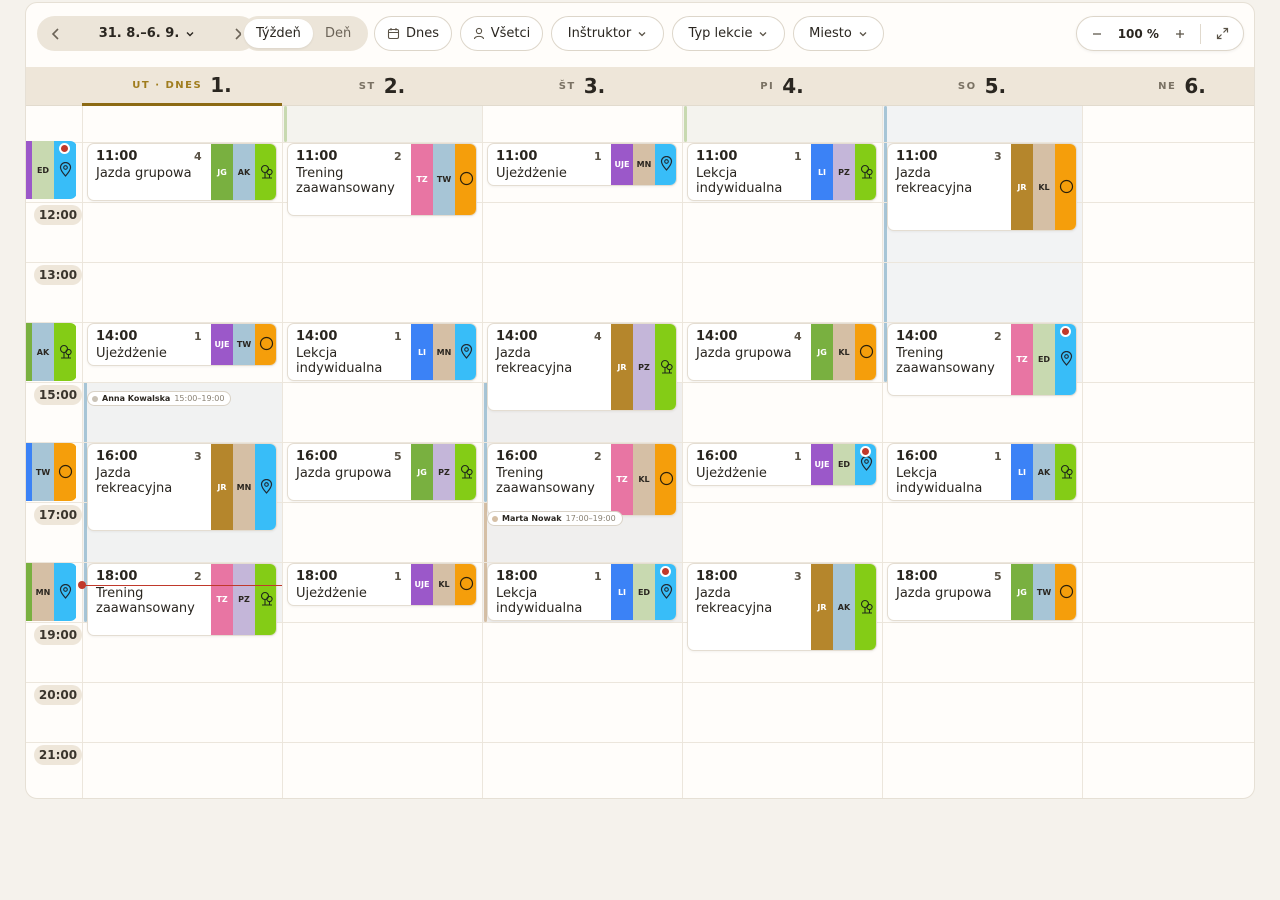 The height and width of the screenshot is (900, 1280). I want to click on day-header-1: UT · DNES 1., so click(182, 86).